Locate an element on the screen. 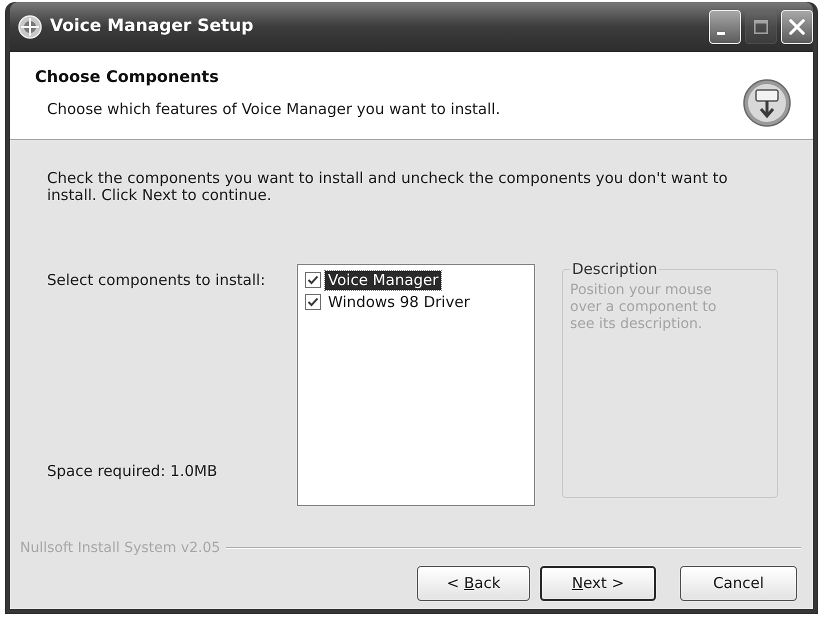 This screenshot has height=617, width=823. instructions-text: Check the components you want to install and uncheck the components you don't want to install. Click Next to continue. is located at coordinates (388, 187).